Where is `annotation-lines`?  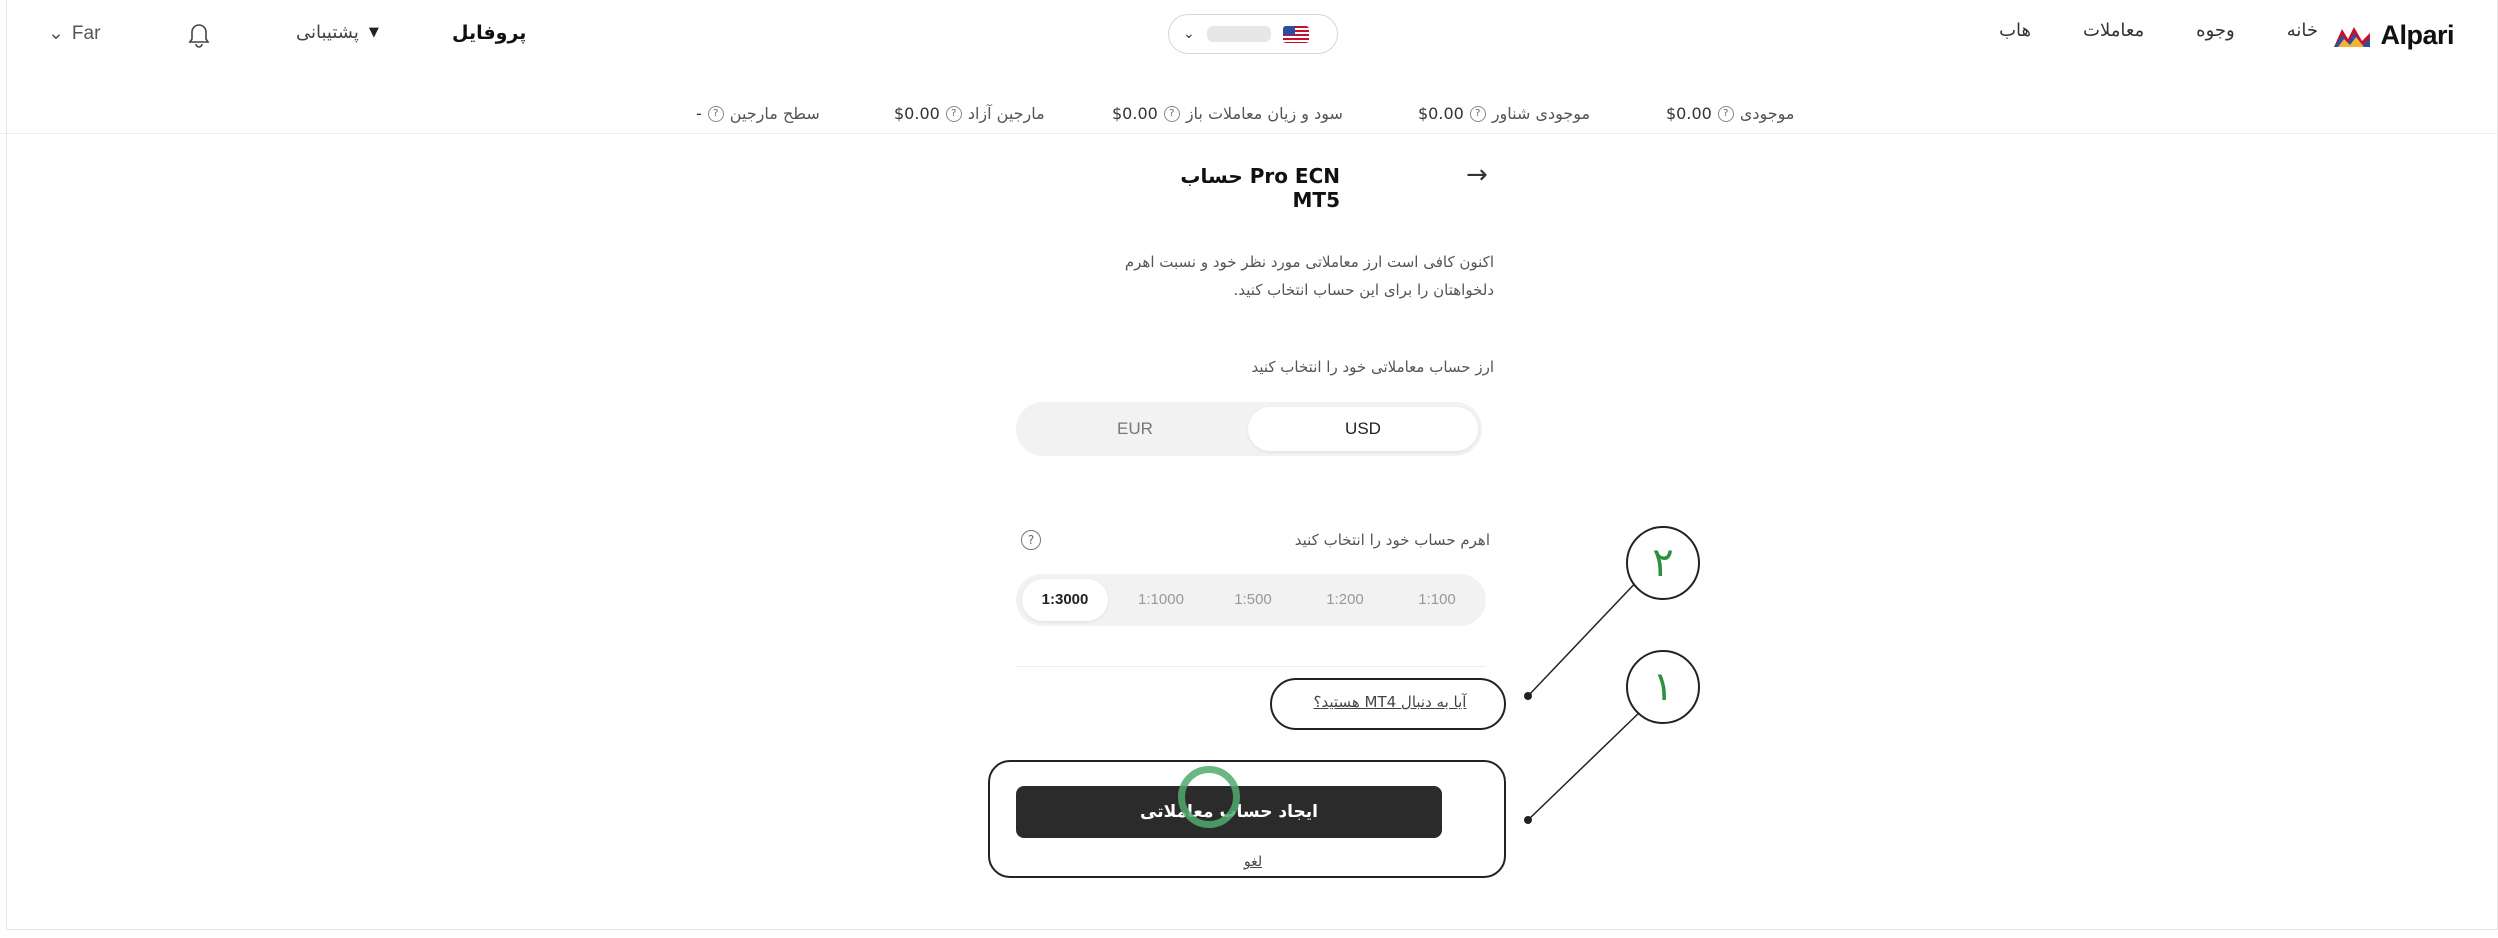
annotation-lines is located at coordinates (1583, 699).